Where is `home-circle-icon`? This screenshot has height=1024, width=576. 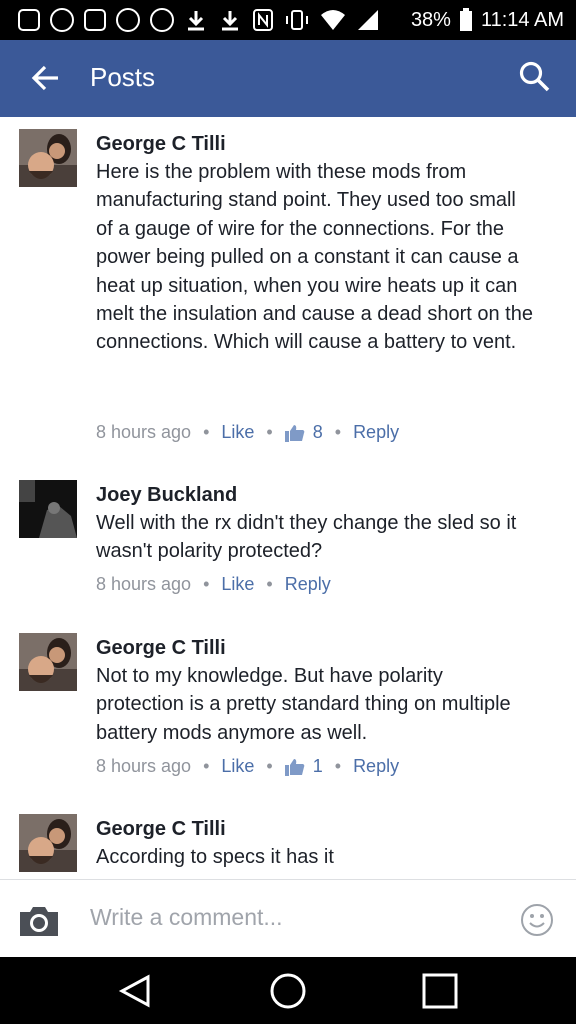 home-circle-icon is located at coordinates (288, 991).